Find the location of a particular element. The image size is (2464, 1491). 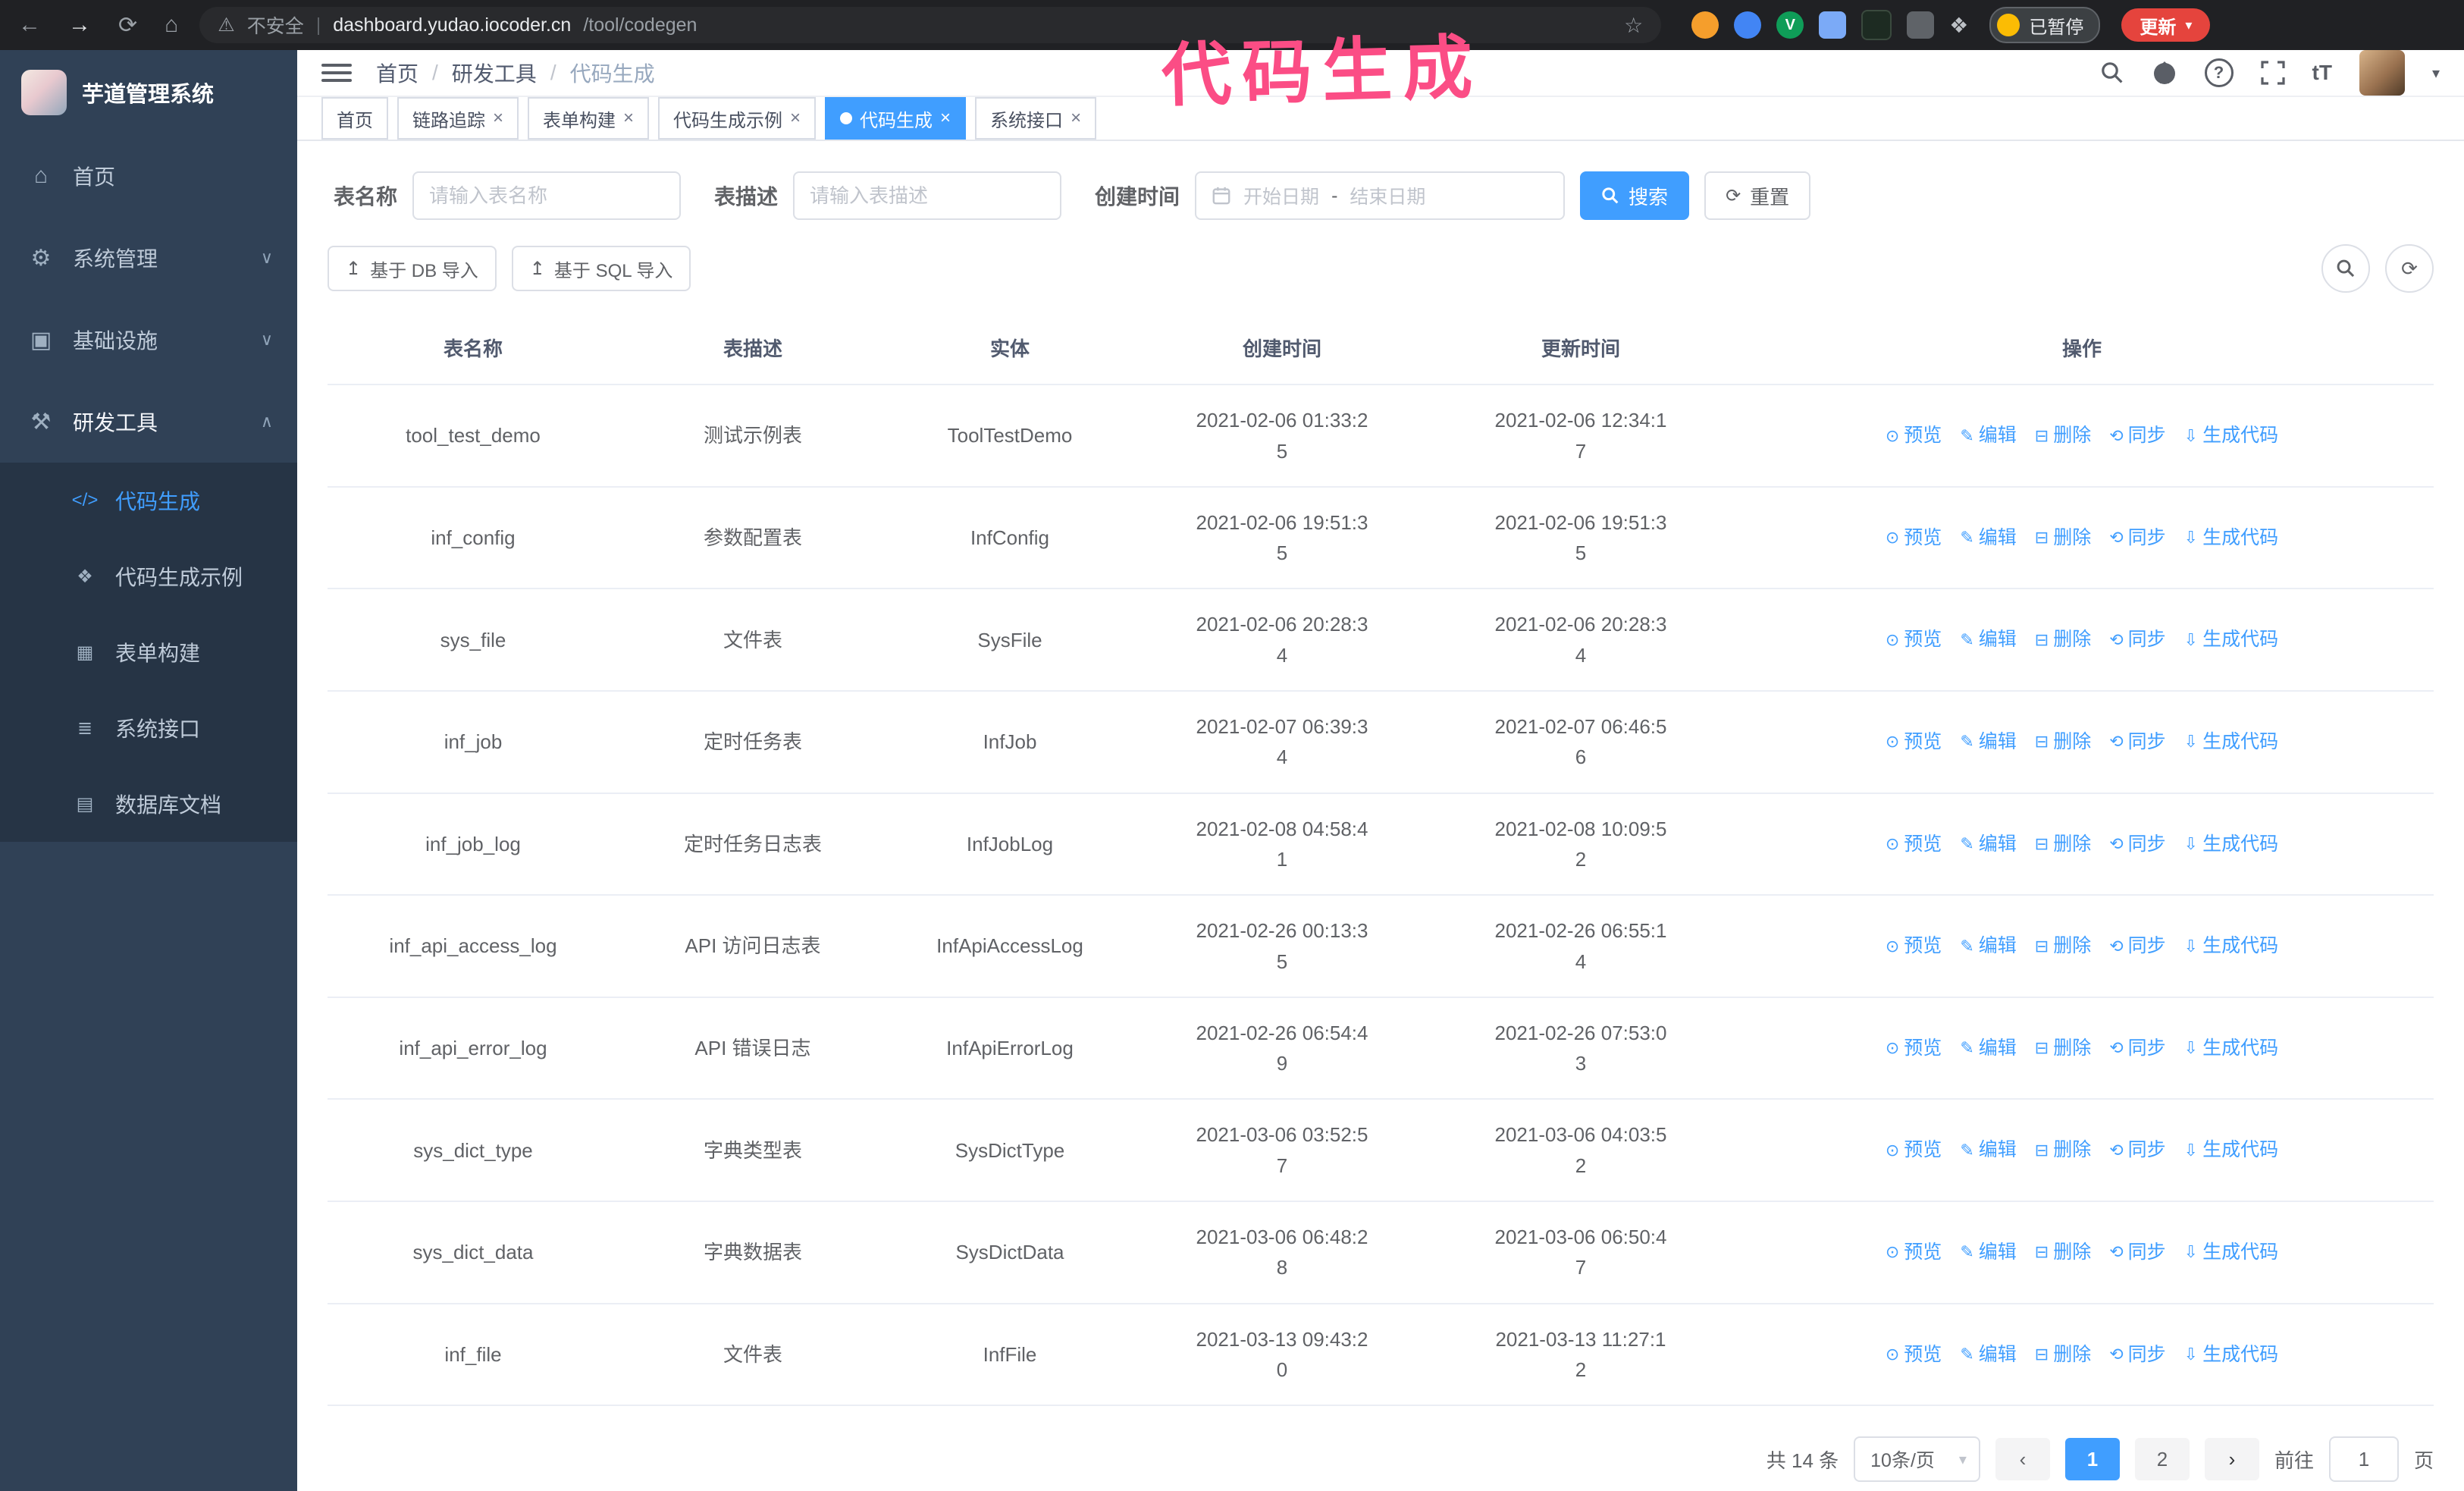

fullscreen-icon is located at coordinates (2273, 73).